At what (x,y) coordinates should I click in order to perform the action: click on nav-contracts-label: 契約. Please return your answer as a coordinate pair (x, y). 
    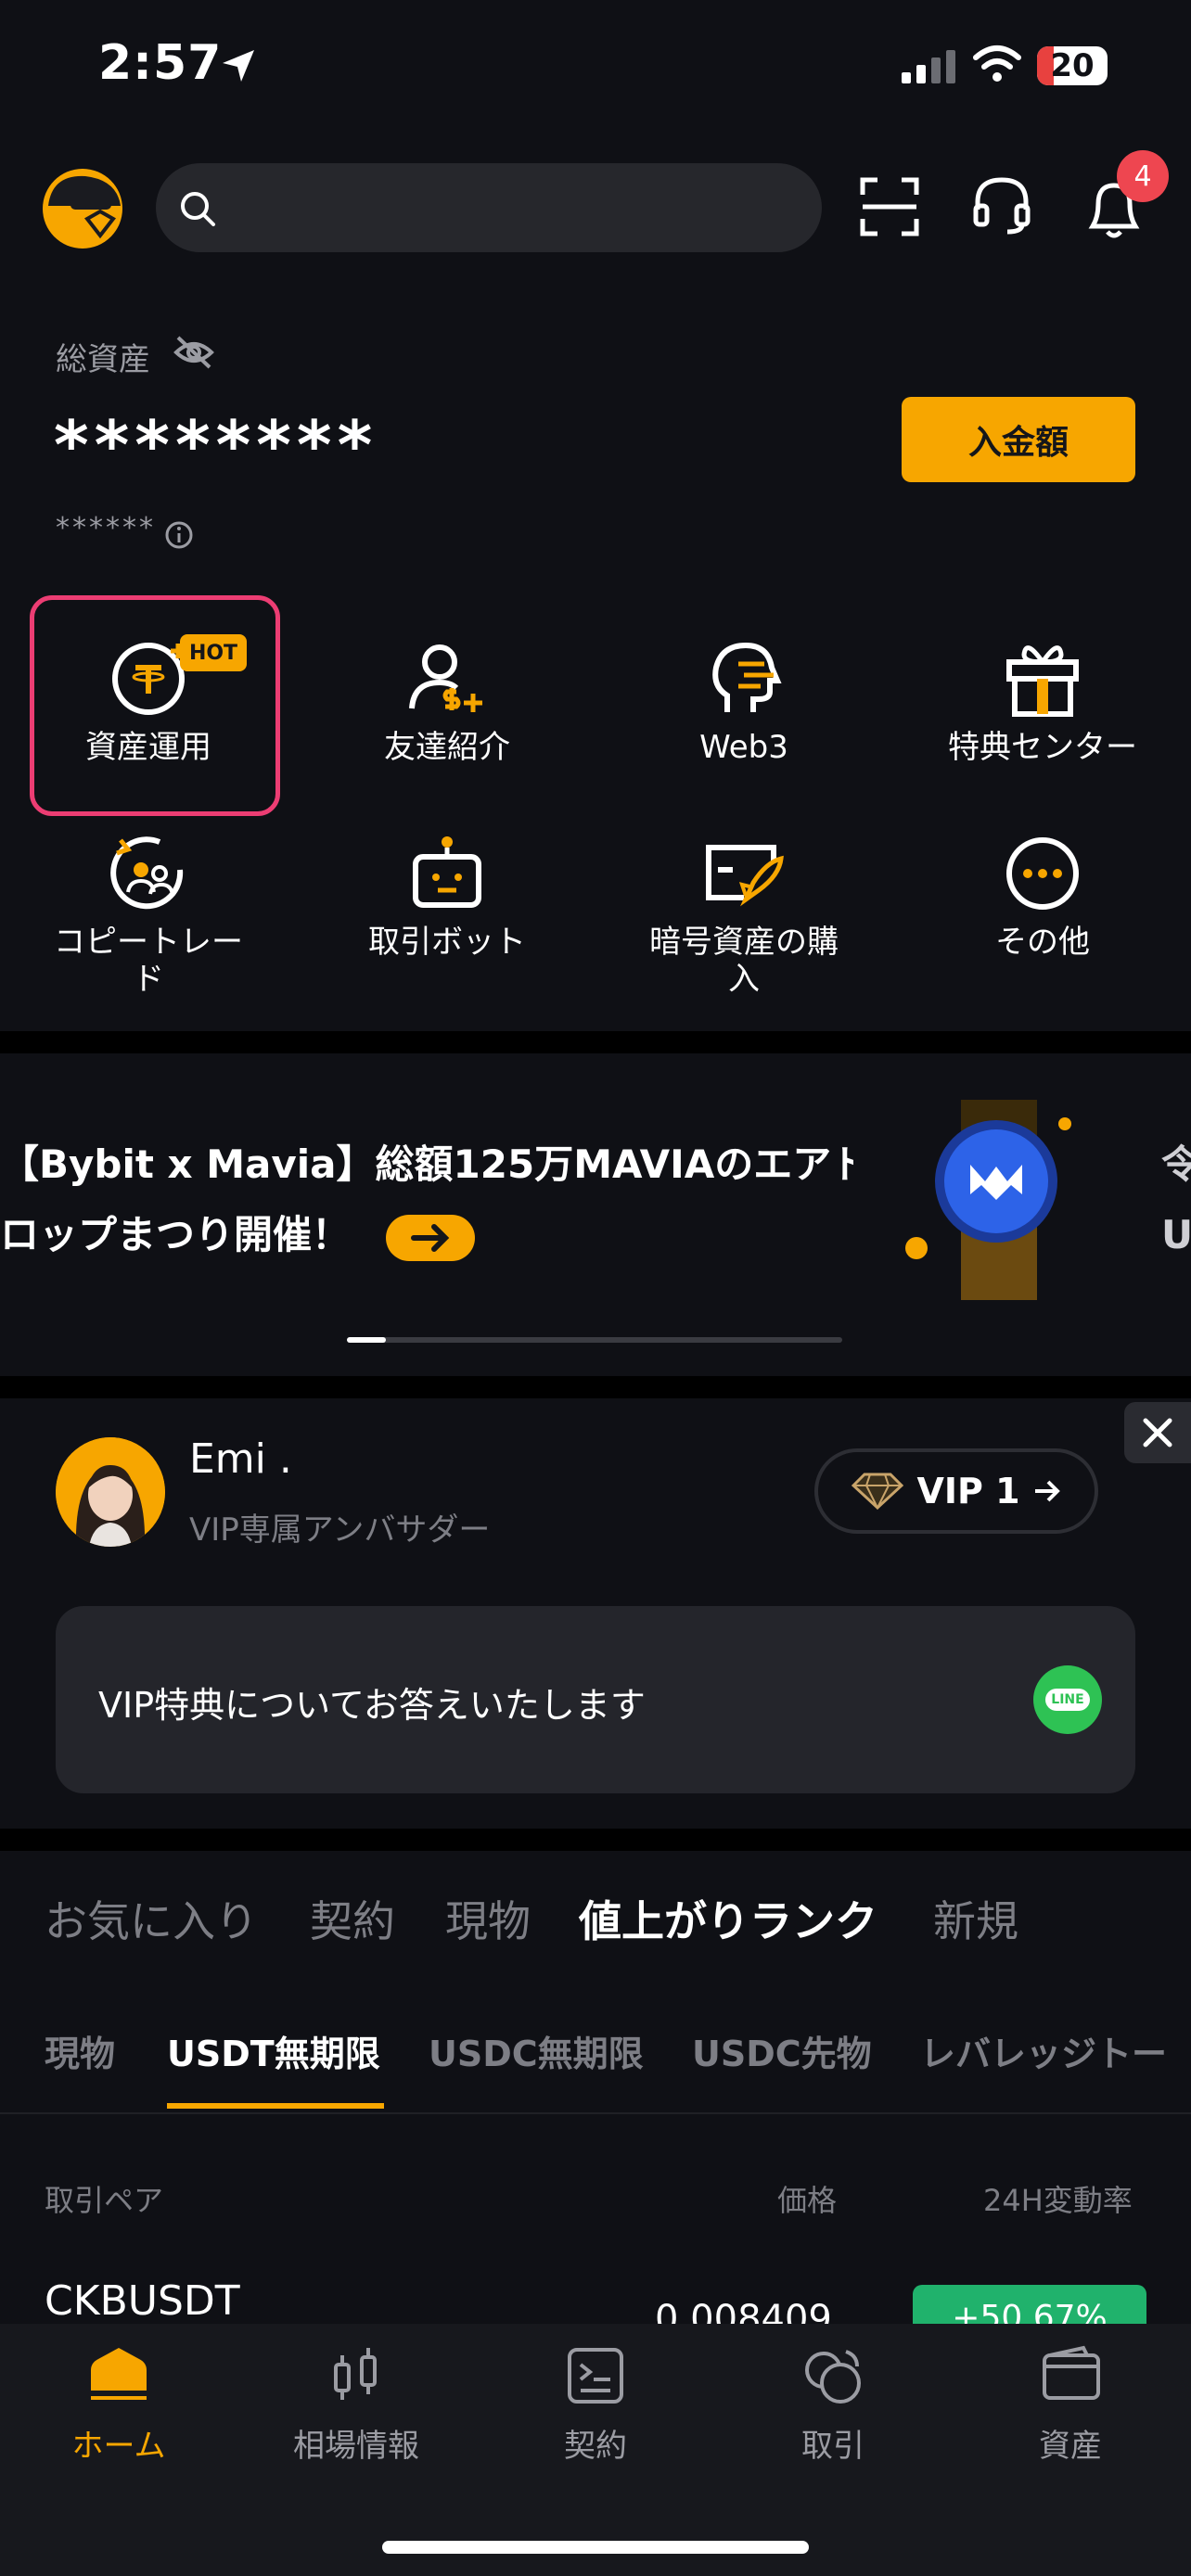
    Looking at the image, I should click on (595, 2446).